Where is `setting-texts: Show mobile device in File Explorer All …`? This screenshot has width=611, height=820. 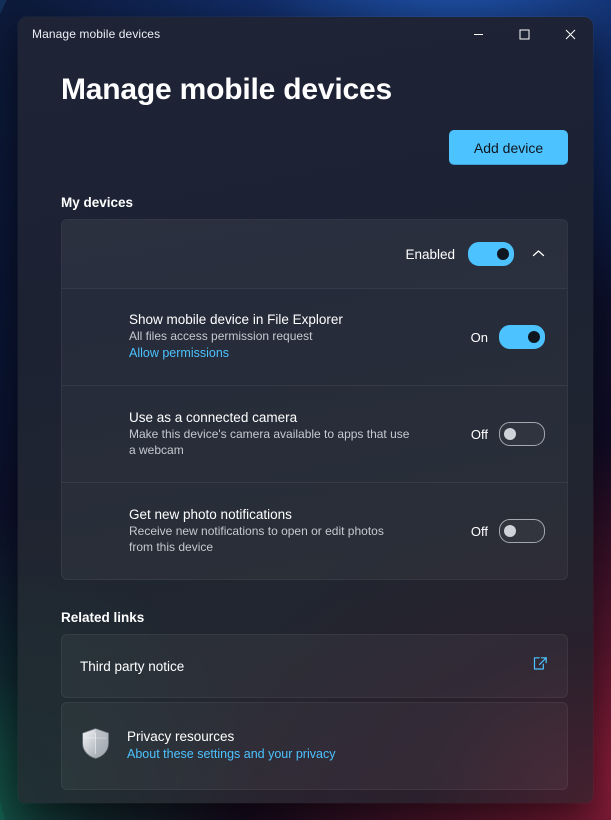 setting-texts: Show mobile device in File Explorer All … is located at coordinates (297, 337).